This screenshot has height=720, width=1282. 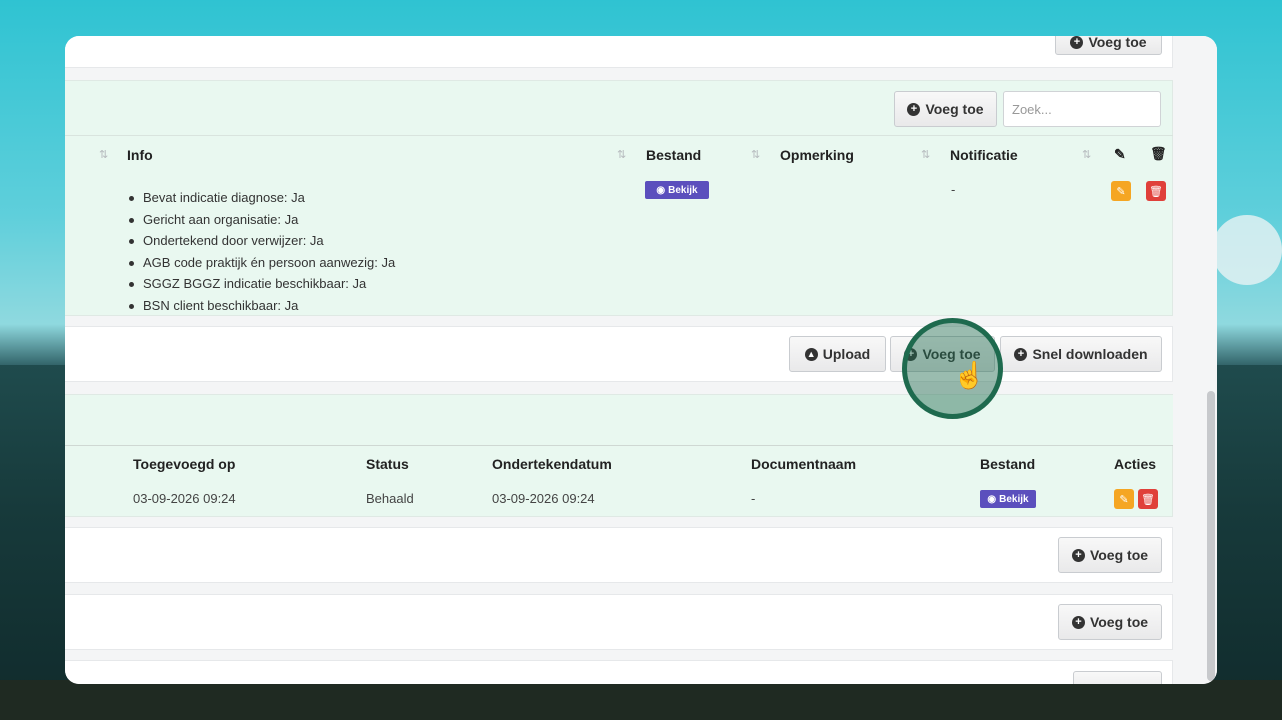 I want to click on quick-download-button: + Snel downloaden, so click(x=1081, y=354).